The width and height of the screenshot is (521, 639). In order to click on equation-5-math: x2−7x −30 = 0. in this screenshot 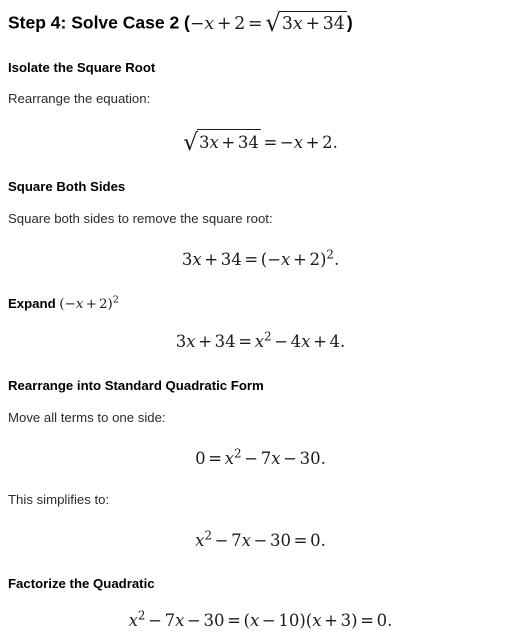, I will do `click(260, 539)`.